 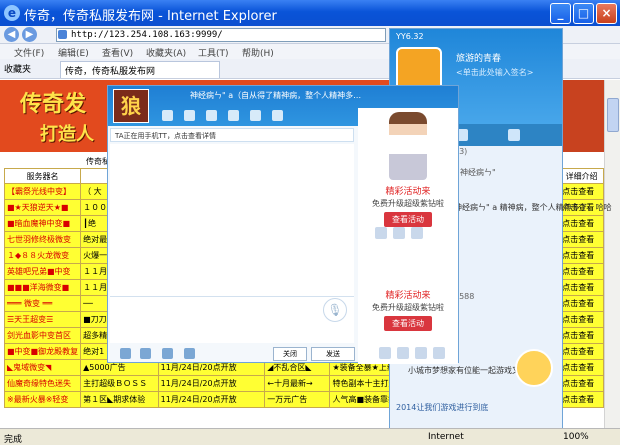 I want to click on menu-favorites: 收藏夹(A), so click(x=166, y=52).